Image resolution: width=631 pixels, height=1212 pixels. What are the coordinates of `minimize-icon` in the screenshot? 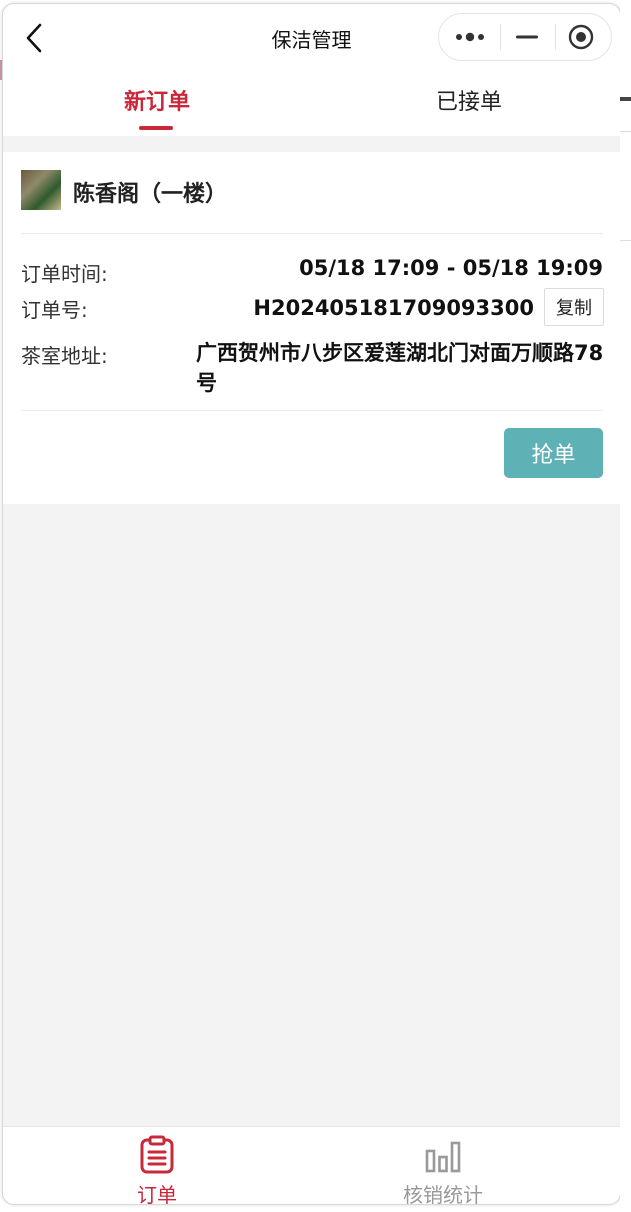 It's located at (527, 37).